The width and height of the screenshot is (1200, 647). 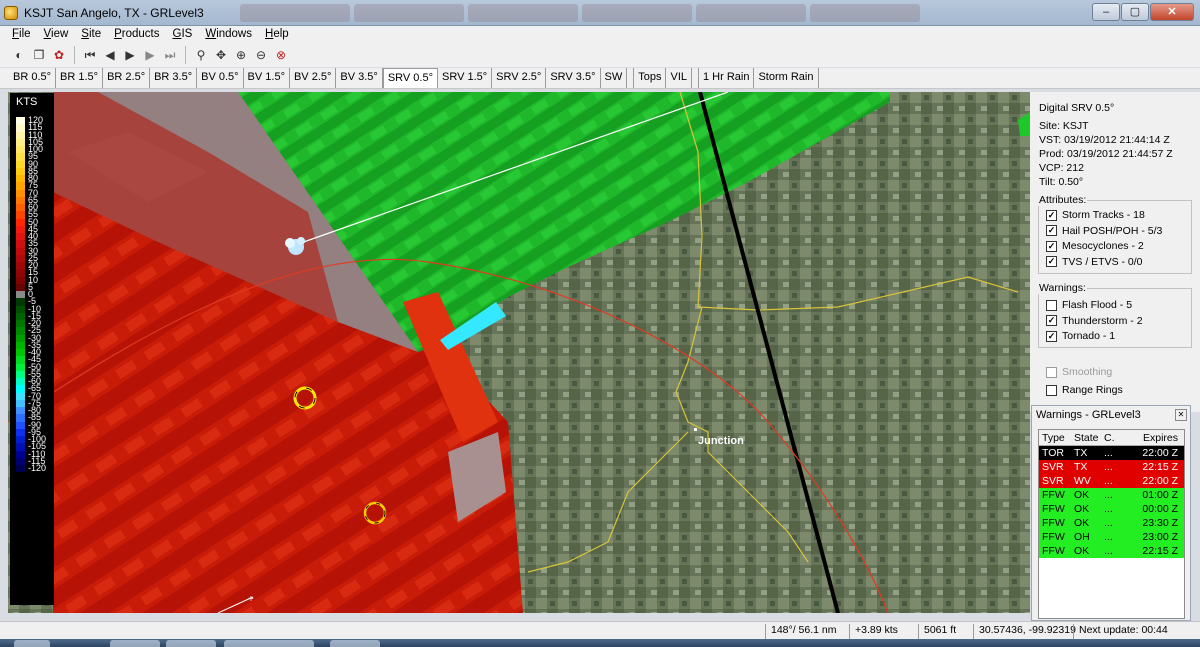 I want to click on header-state: State, so click(x=1085, y=438).